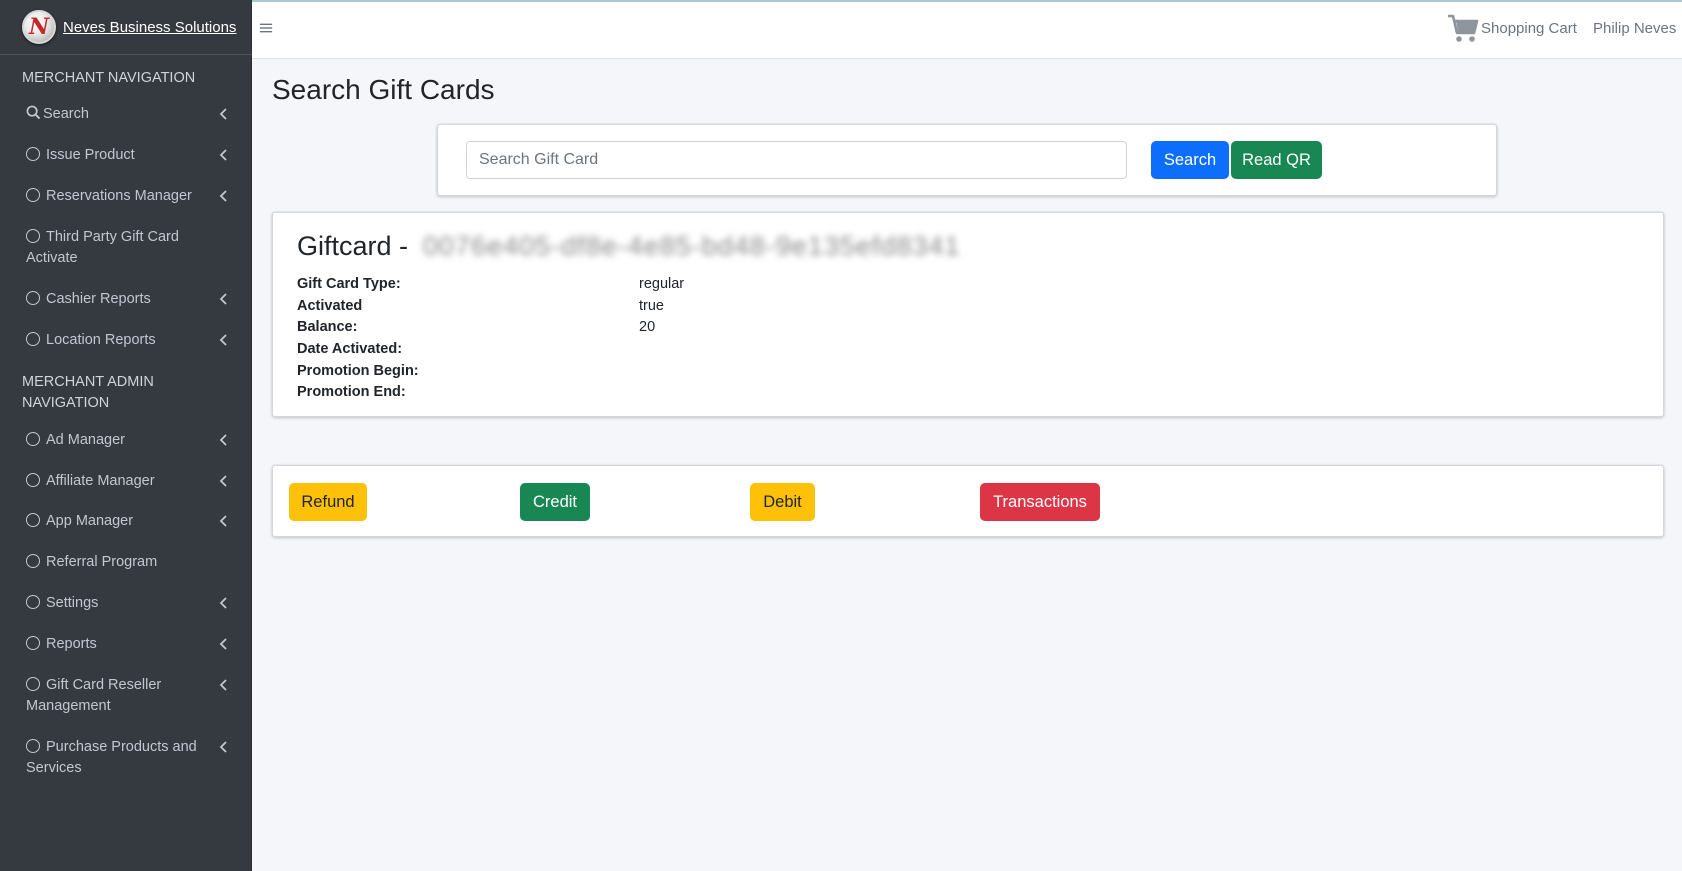 The width and height of the screenshot is (1682, 871). I want to click on sidebar-item-label: Cashier Reports, so click(98, 299).